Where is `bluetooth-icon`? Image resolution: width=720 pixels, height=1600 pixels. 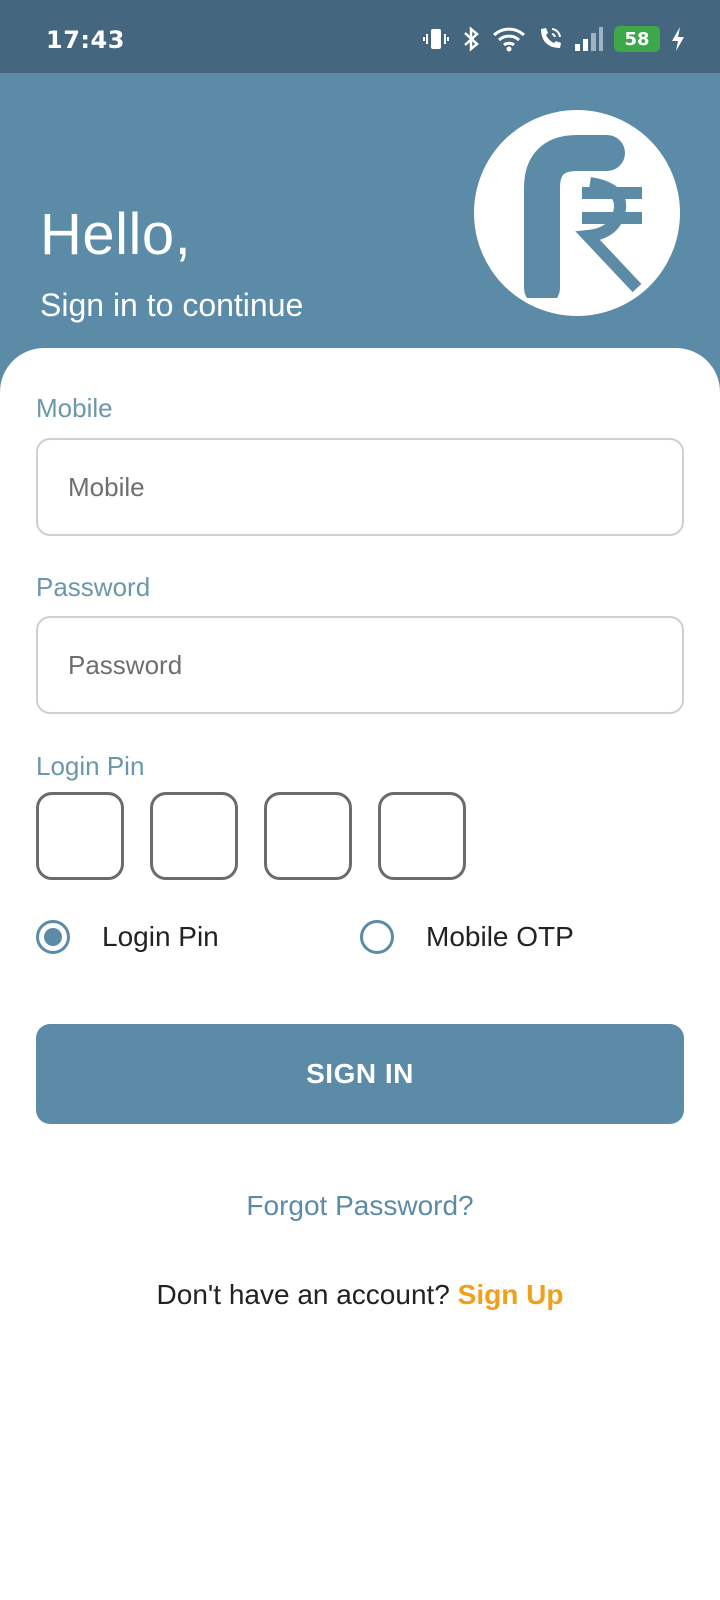 bluetooth-icon is located at coordinates (471, 39).